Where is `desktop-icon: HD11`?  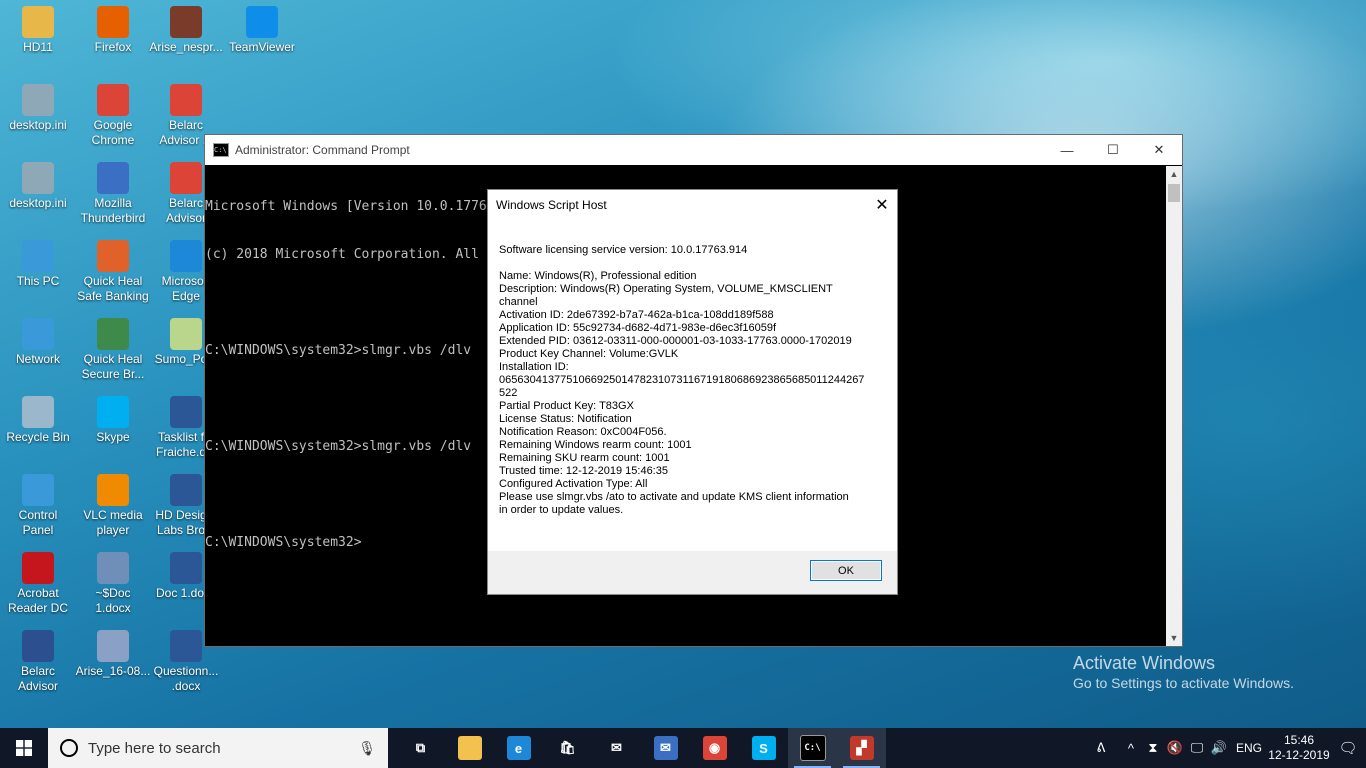
desktop-icon: HD11 is located at coordinates (38, 30).